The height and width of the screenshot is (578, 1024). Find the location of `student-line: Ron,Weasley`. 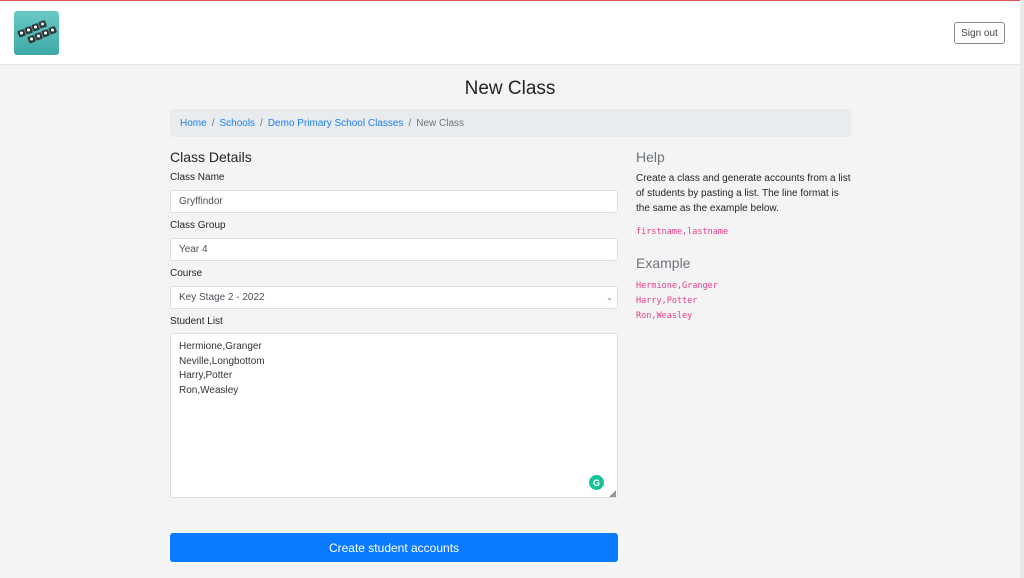

student-line: Ron,Weasley is located at coordinates (209, 391).